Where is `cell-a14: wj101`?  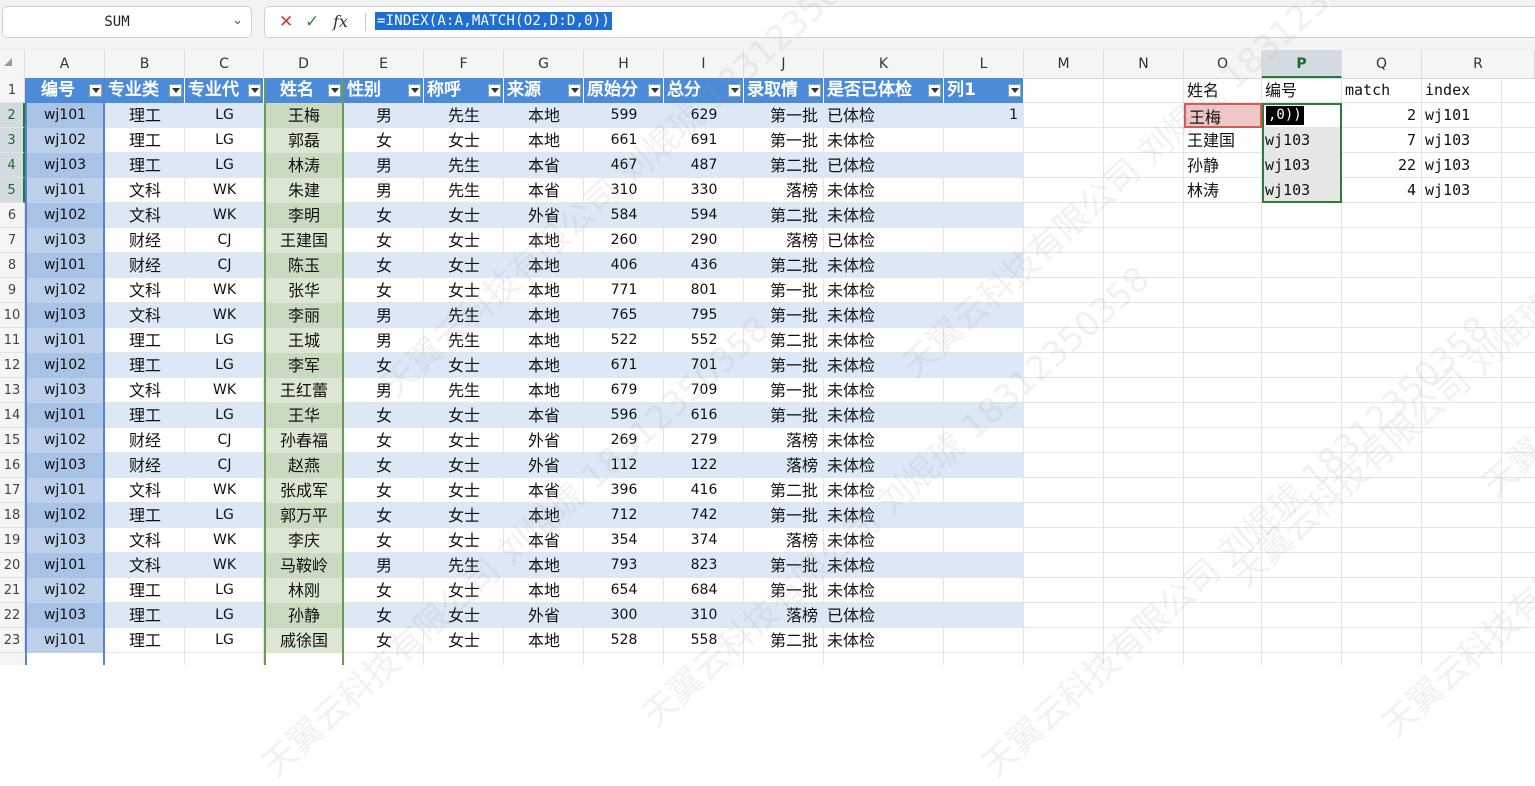
cell-a14: wj101 is located at coordinates (65, 415).